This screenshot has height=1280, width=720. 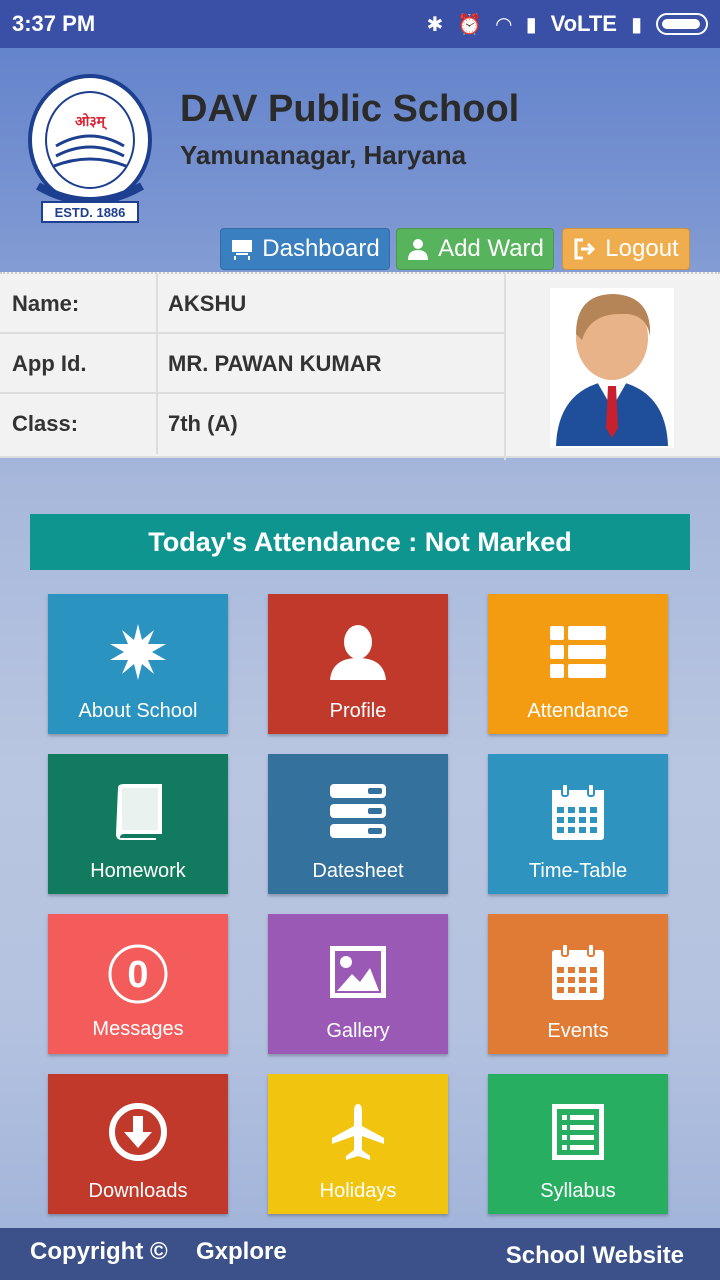 I want to click on appid-value: MR. PAWAN KUMAR, so click(x=275, y=363).